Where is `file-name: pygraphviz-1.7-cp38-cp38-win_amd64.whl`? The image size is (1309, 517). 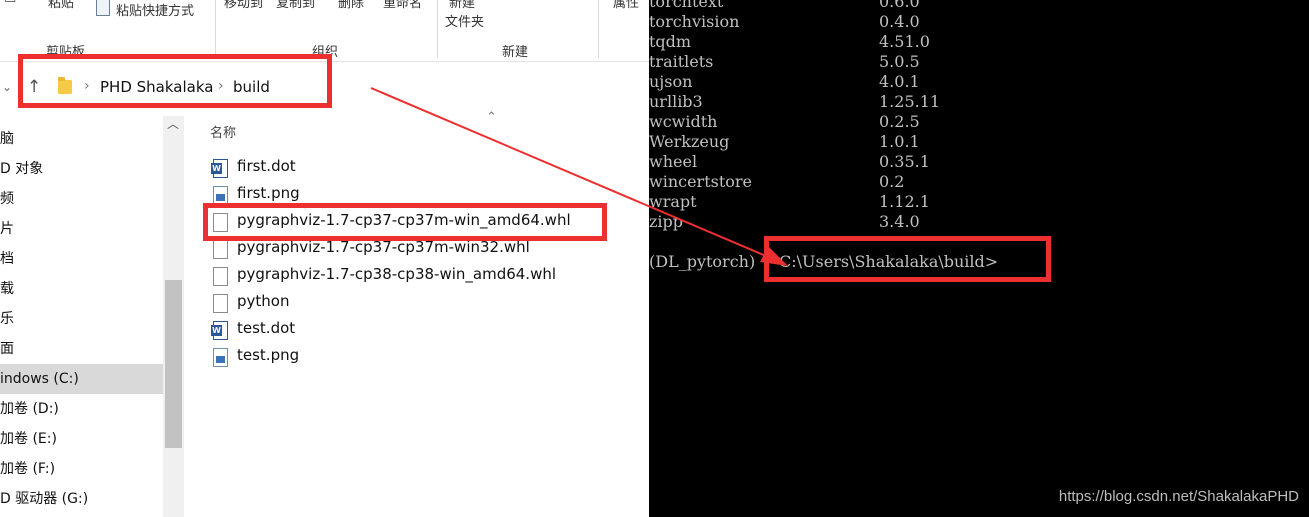
file-name: pygraphviz-1.7-cp38-cp38-win_amd64.whl is located at coordinates (397, 274).